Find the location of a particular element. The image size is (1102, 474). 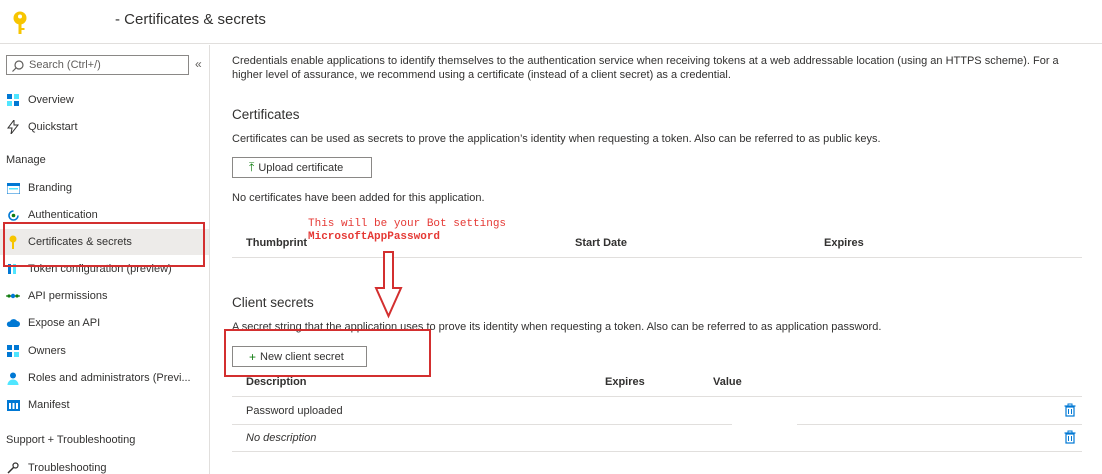

page-header: - Certificates & secrets is located at coordinates (551, 22).